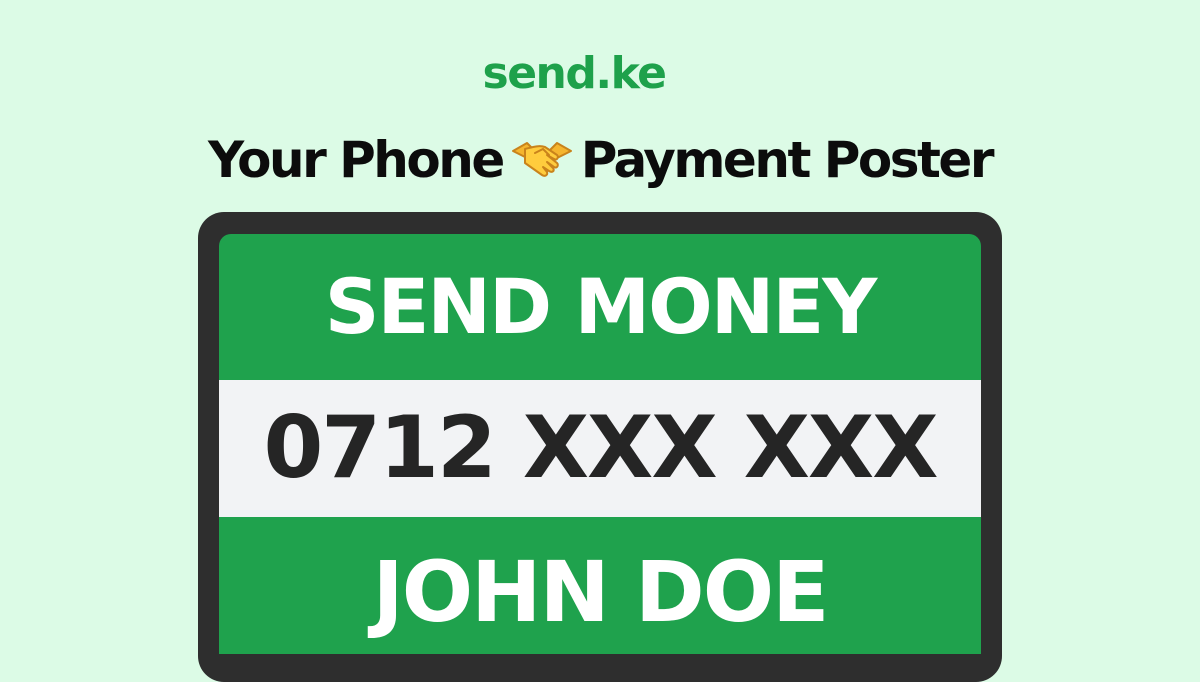  I want to click on title-part-1: Your Phone, so click(356, 160).